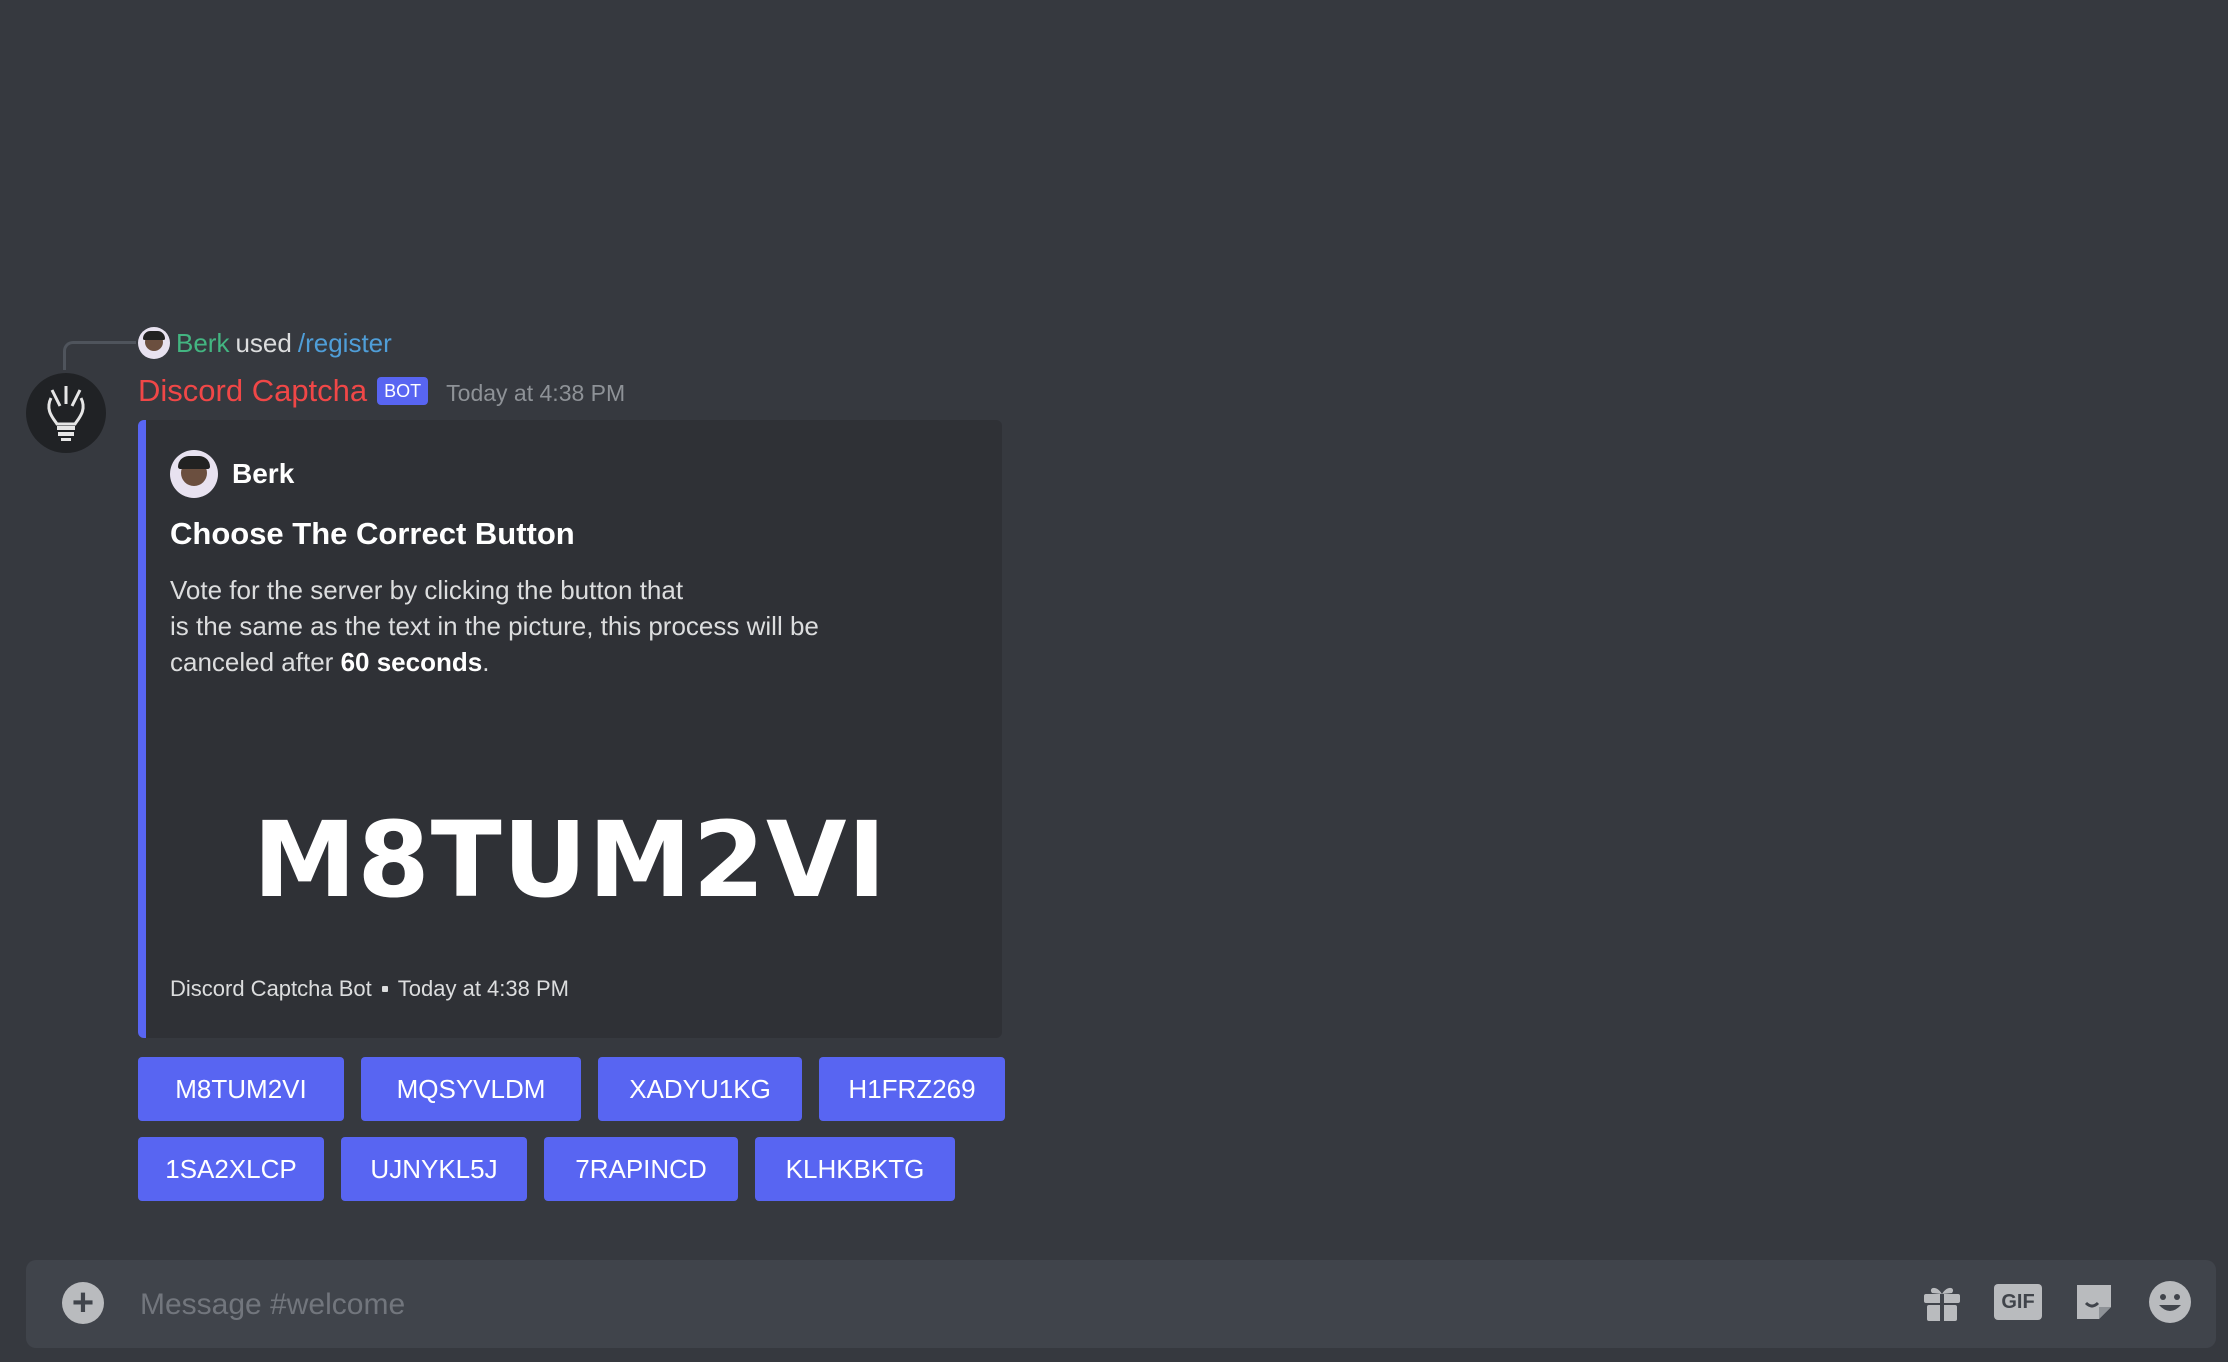 The width and height of the screenshot is (2228, 1362). I want to click on reply-used-text: used, so click(263, 343).